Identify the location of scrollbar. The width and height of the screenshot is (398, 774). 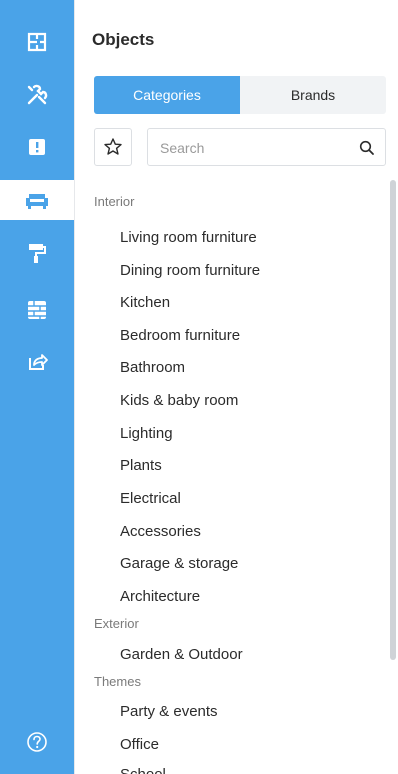
(393, 420).